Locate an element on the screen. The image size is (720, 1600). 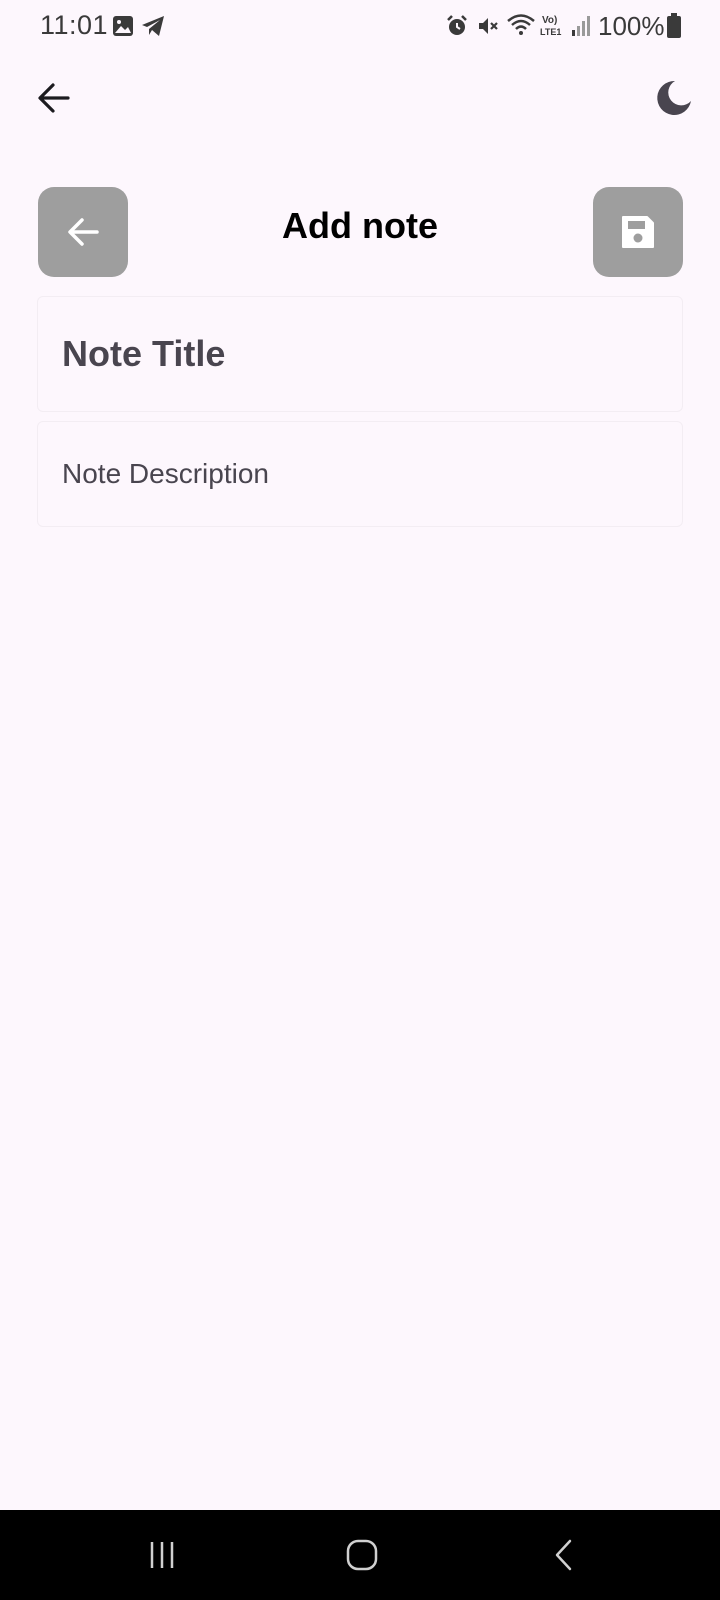
theme-toggle-button is located at coordinates (674, 98).